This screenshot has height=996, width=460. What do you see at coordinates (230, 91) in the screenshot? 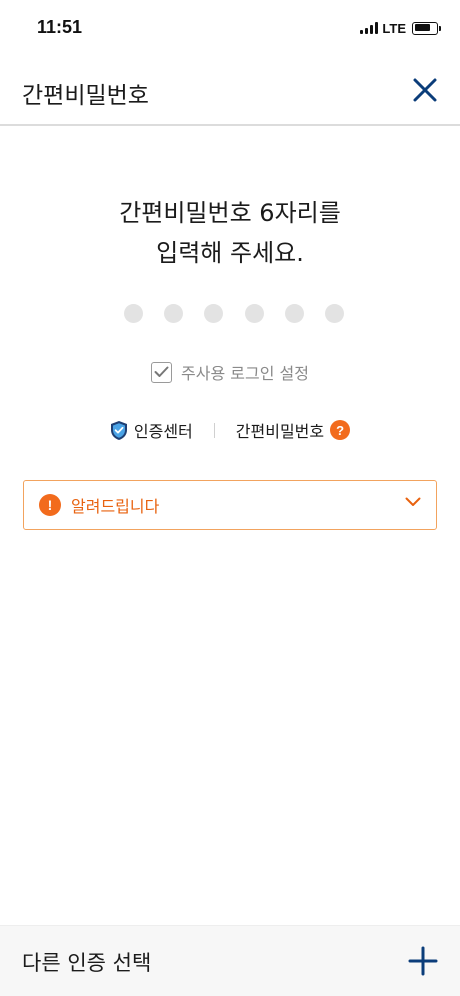
I see `header: 간편비밀번호` at bounding box center [230, 91].